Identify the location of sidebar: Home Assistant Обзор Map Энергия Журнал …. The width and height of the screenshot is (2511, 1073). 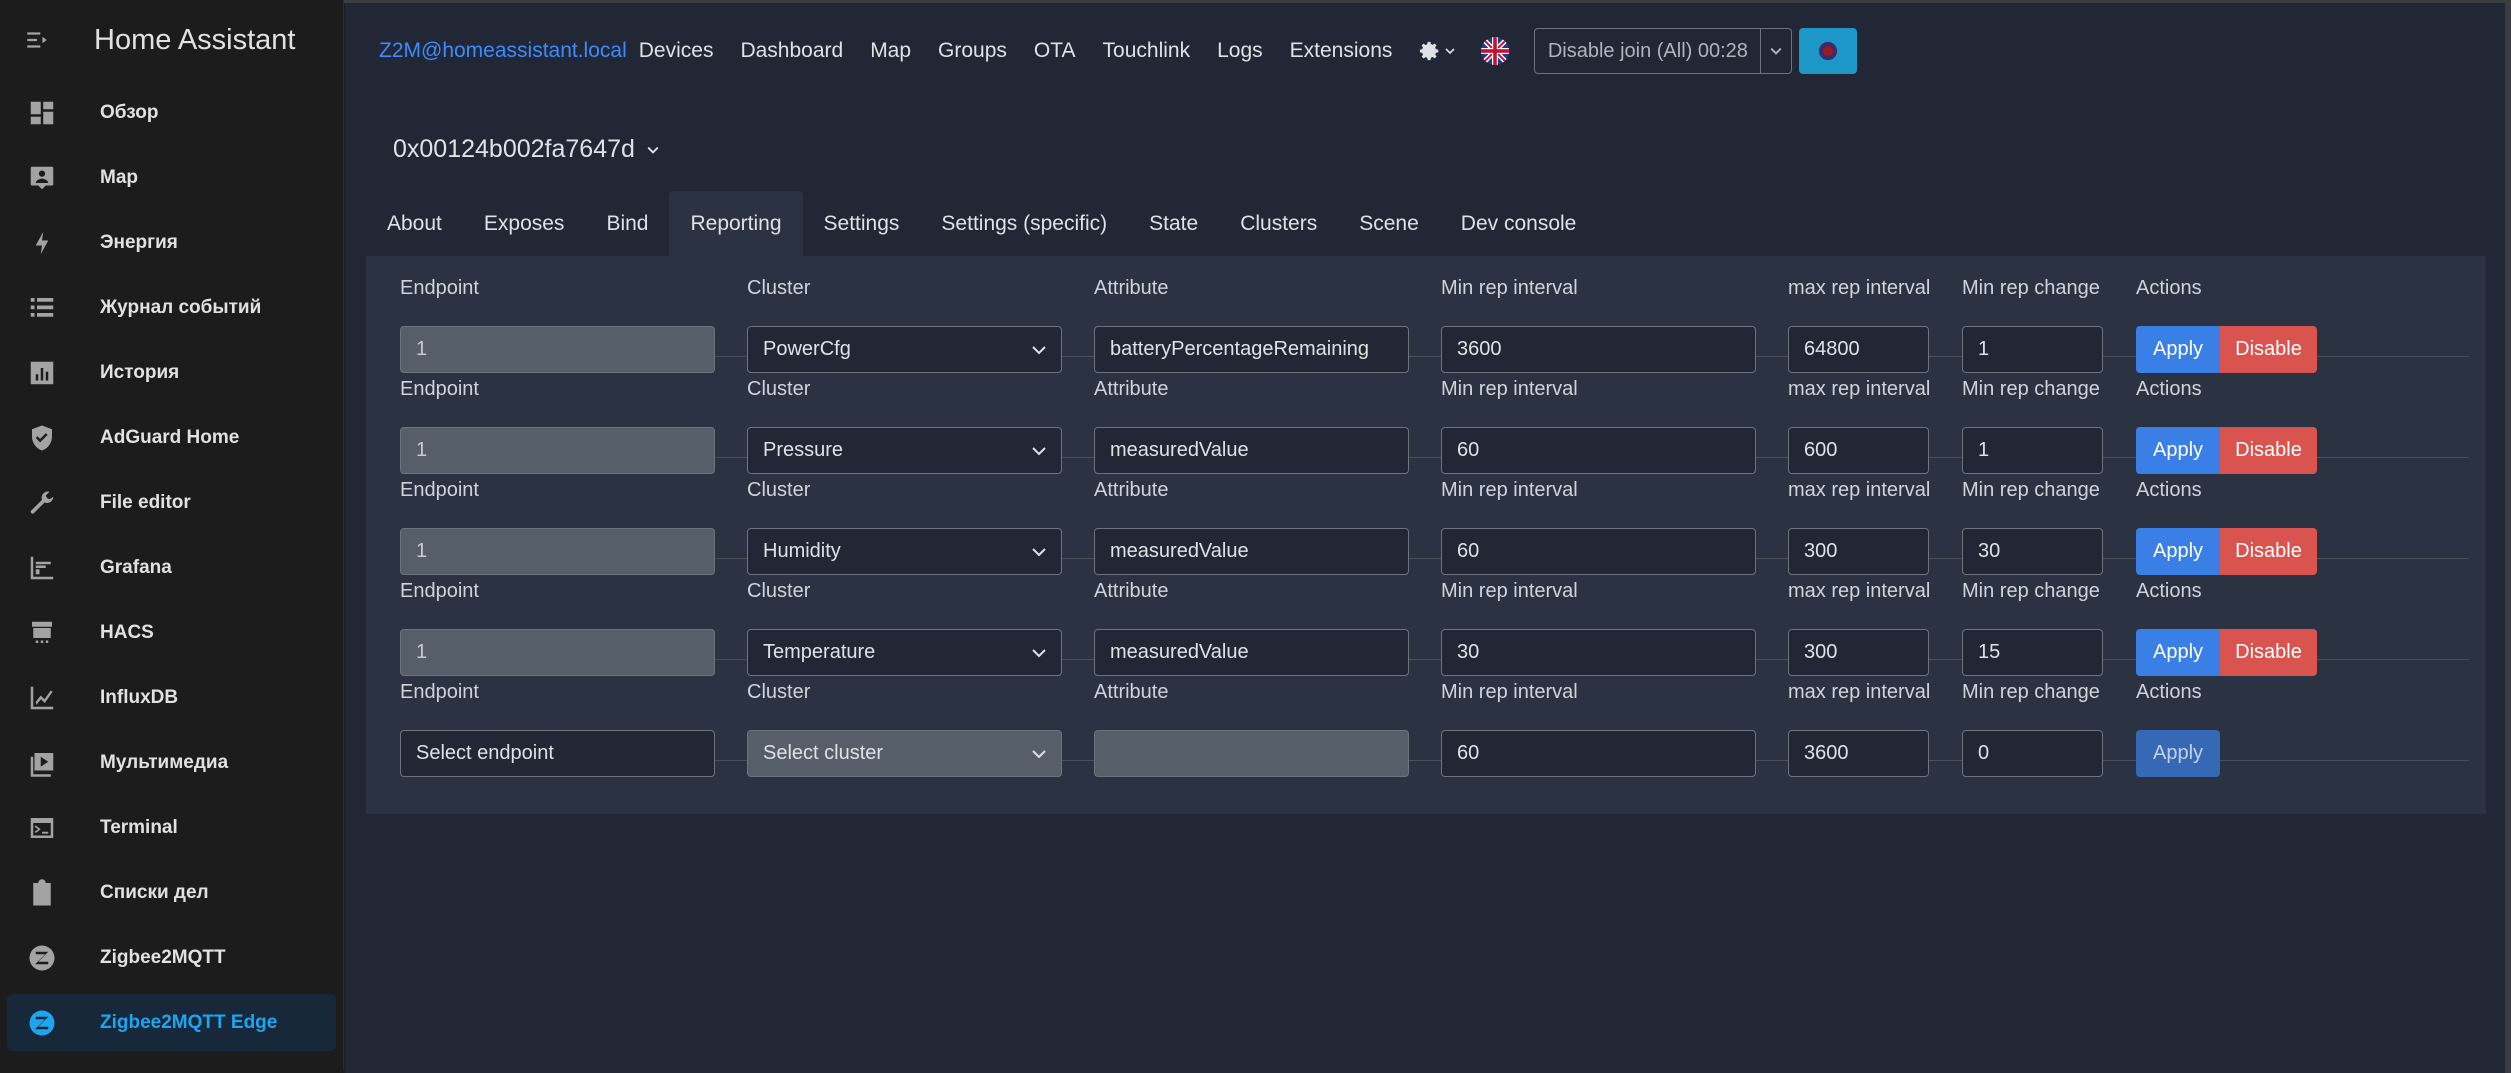
(172, 535).